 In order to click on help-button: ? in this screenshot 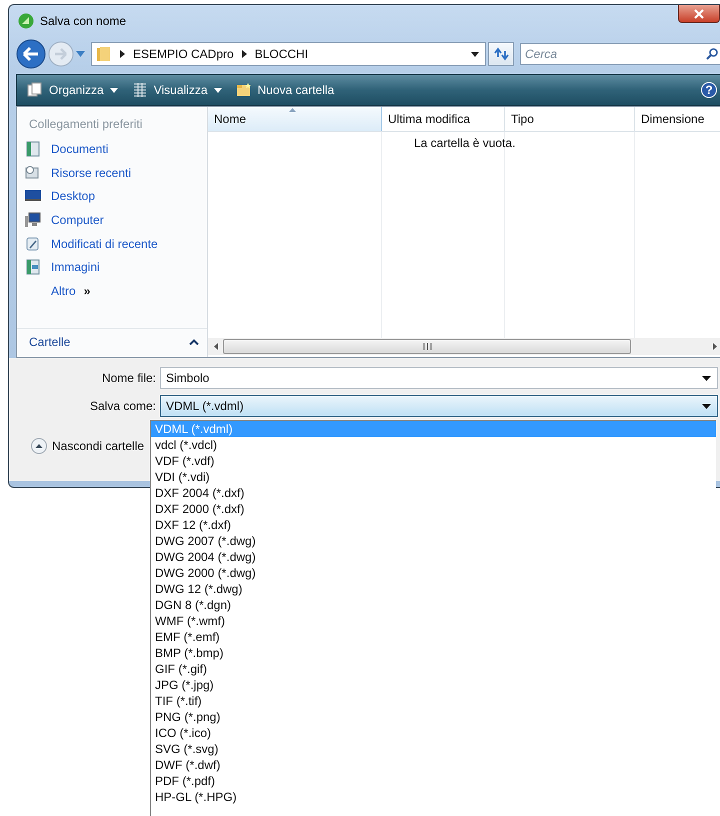, I will do `click(709, 90)`.